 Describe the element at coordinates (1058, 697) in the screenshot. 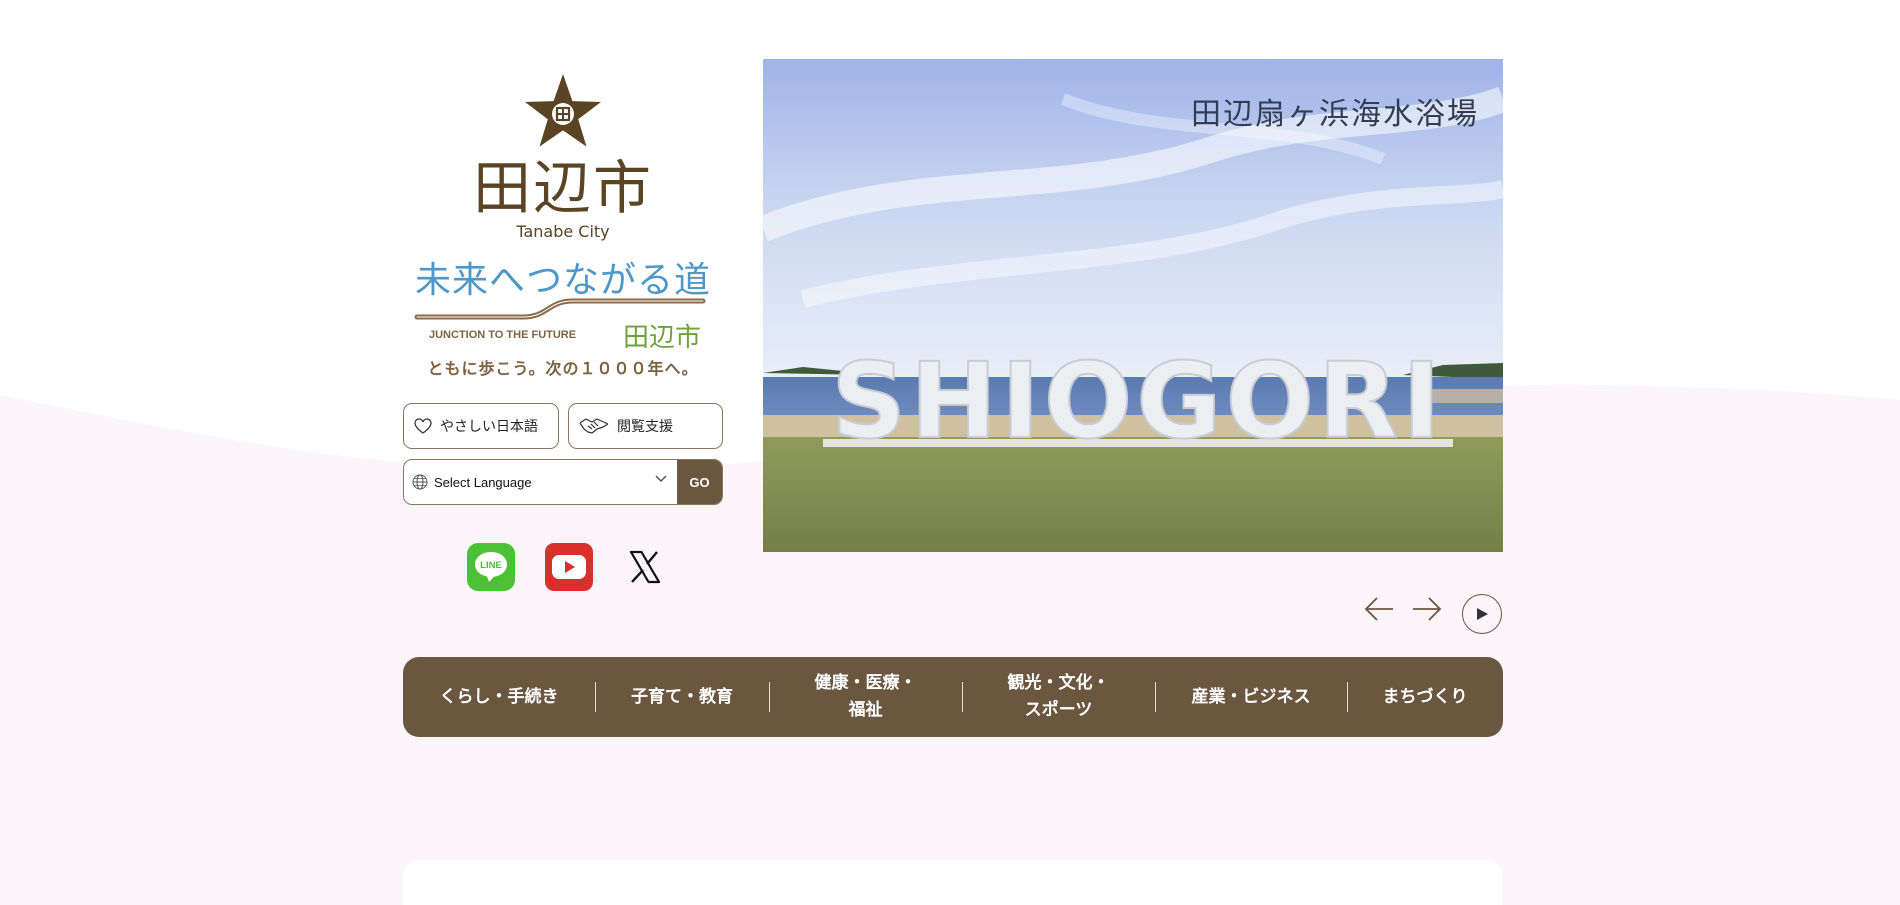

I see `nav-item-tourism: 観光・文化・ スポーツ` at that location.